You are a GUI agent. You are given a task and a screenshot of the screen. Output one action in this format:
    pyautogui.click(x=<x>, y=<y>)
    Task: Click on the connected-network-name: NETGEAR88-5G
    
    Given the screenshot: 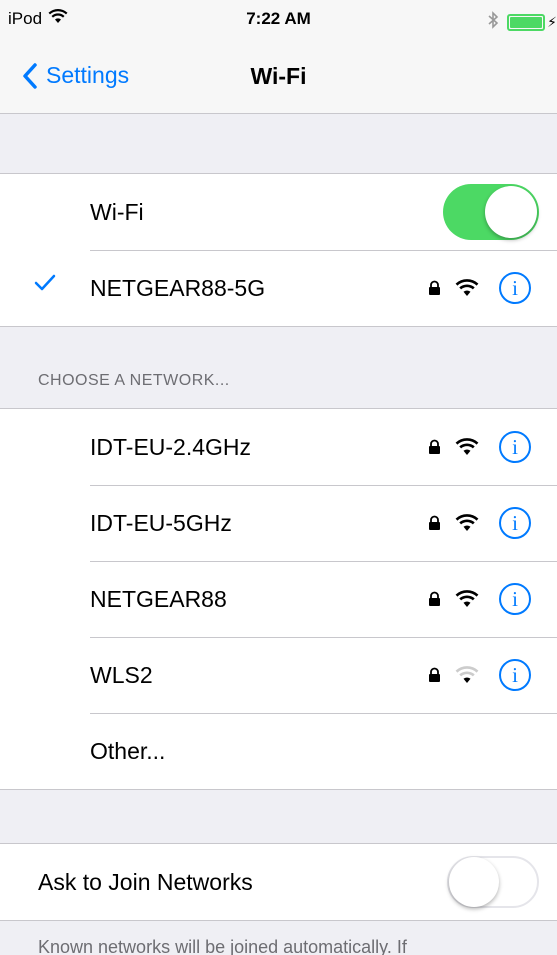 What is the action you would take?
    pyautogui.click(x=178, y=287)
    